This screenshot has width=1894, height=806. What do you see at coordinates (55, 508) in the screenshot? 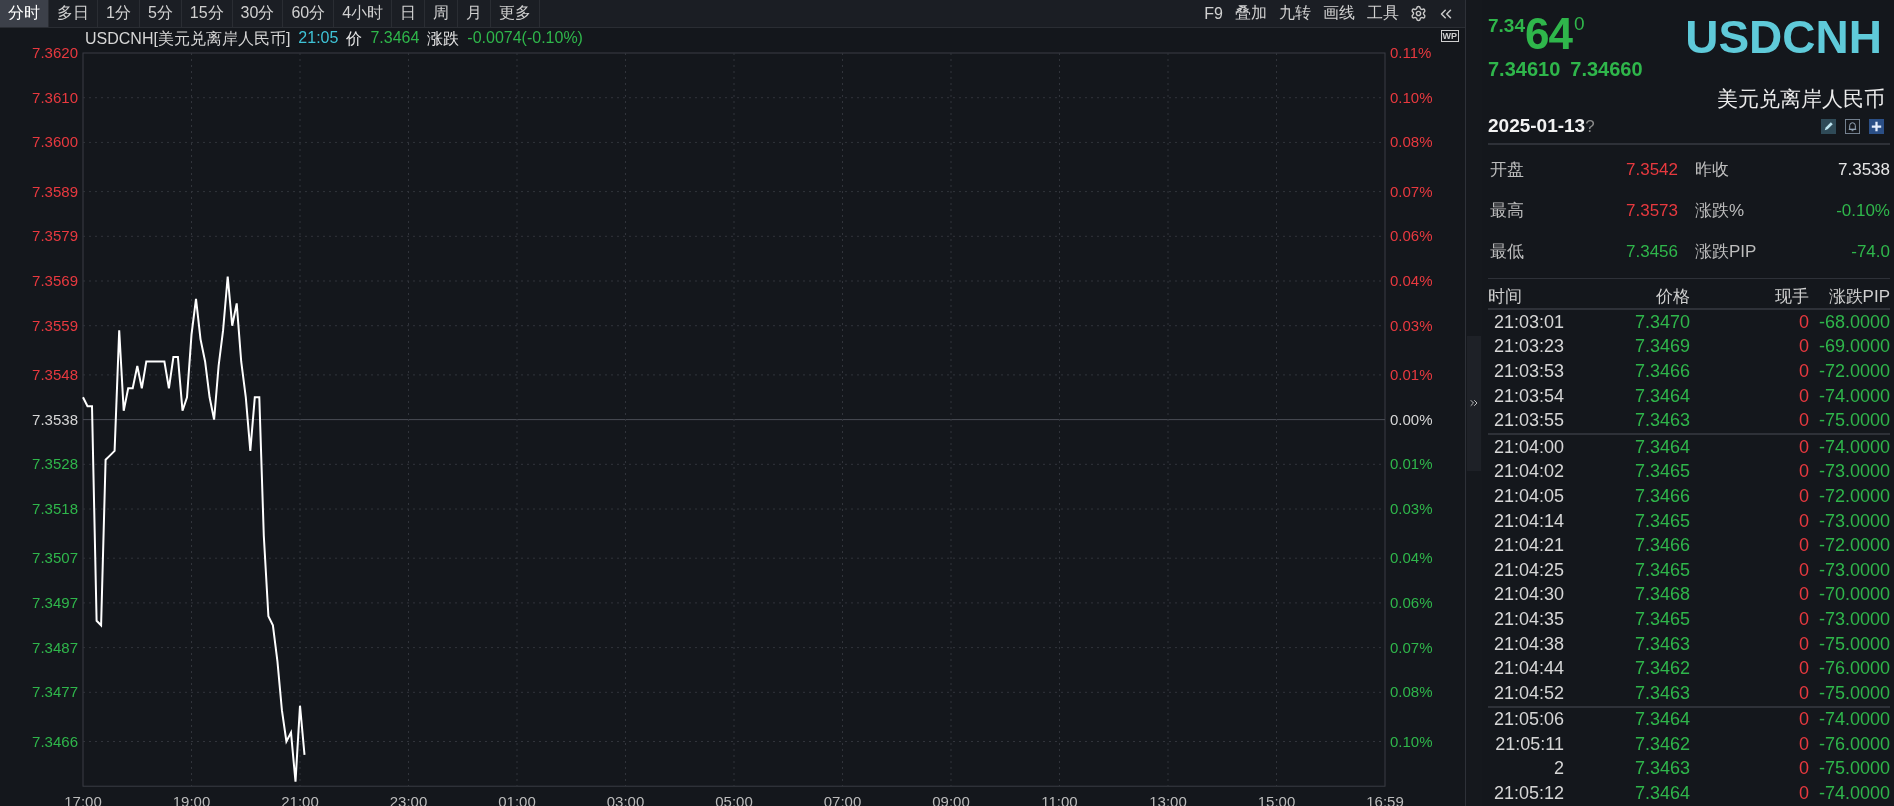
I see `axis-tick-label: 7.3518` at bounding box center [55, 508].